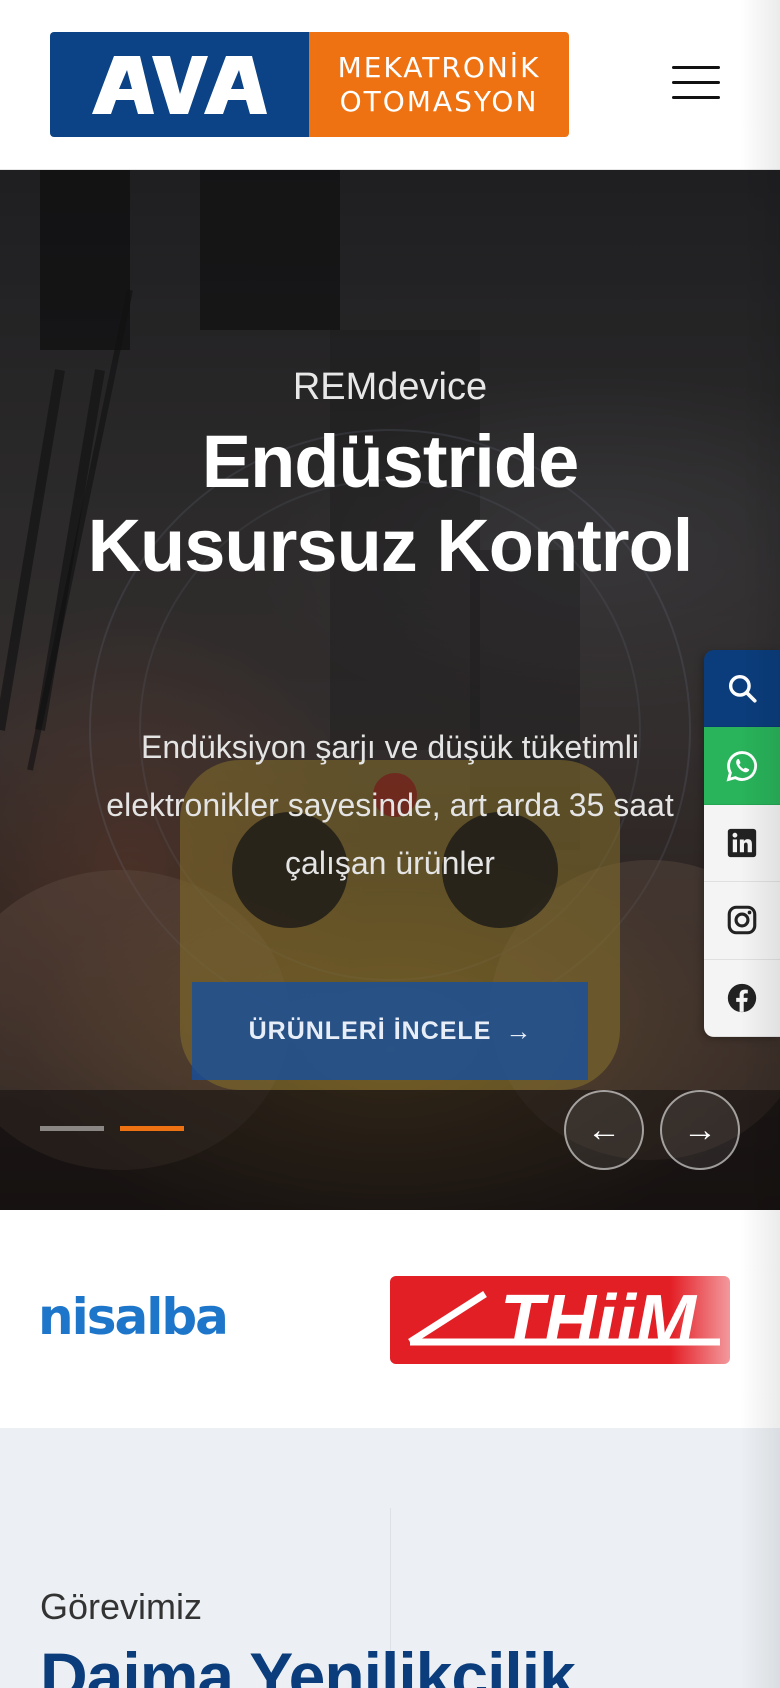  I want to click on brand-logo-thiim-text: THiiM, so click(598, 1321).